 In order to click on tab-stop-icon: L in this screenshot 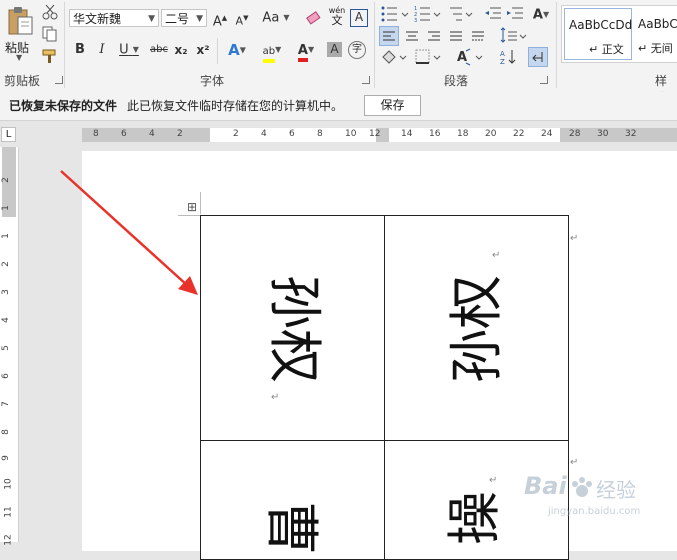, I will do `click(8, 134)`.